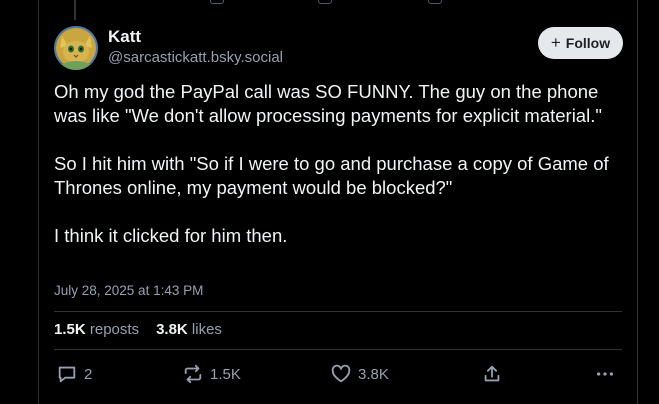 The width and height of the screenshot is (659, 404). I want to click on reply-button: 2, so click(74, 374).